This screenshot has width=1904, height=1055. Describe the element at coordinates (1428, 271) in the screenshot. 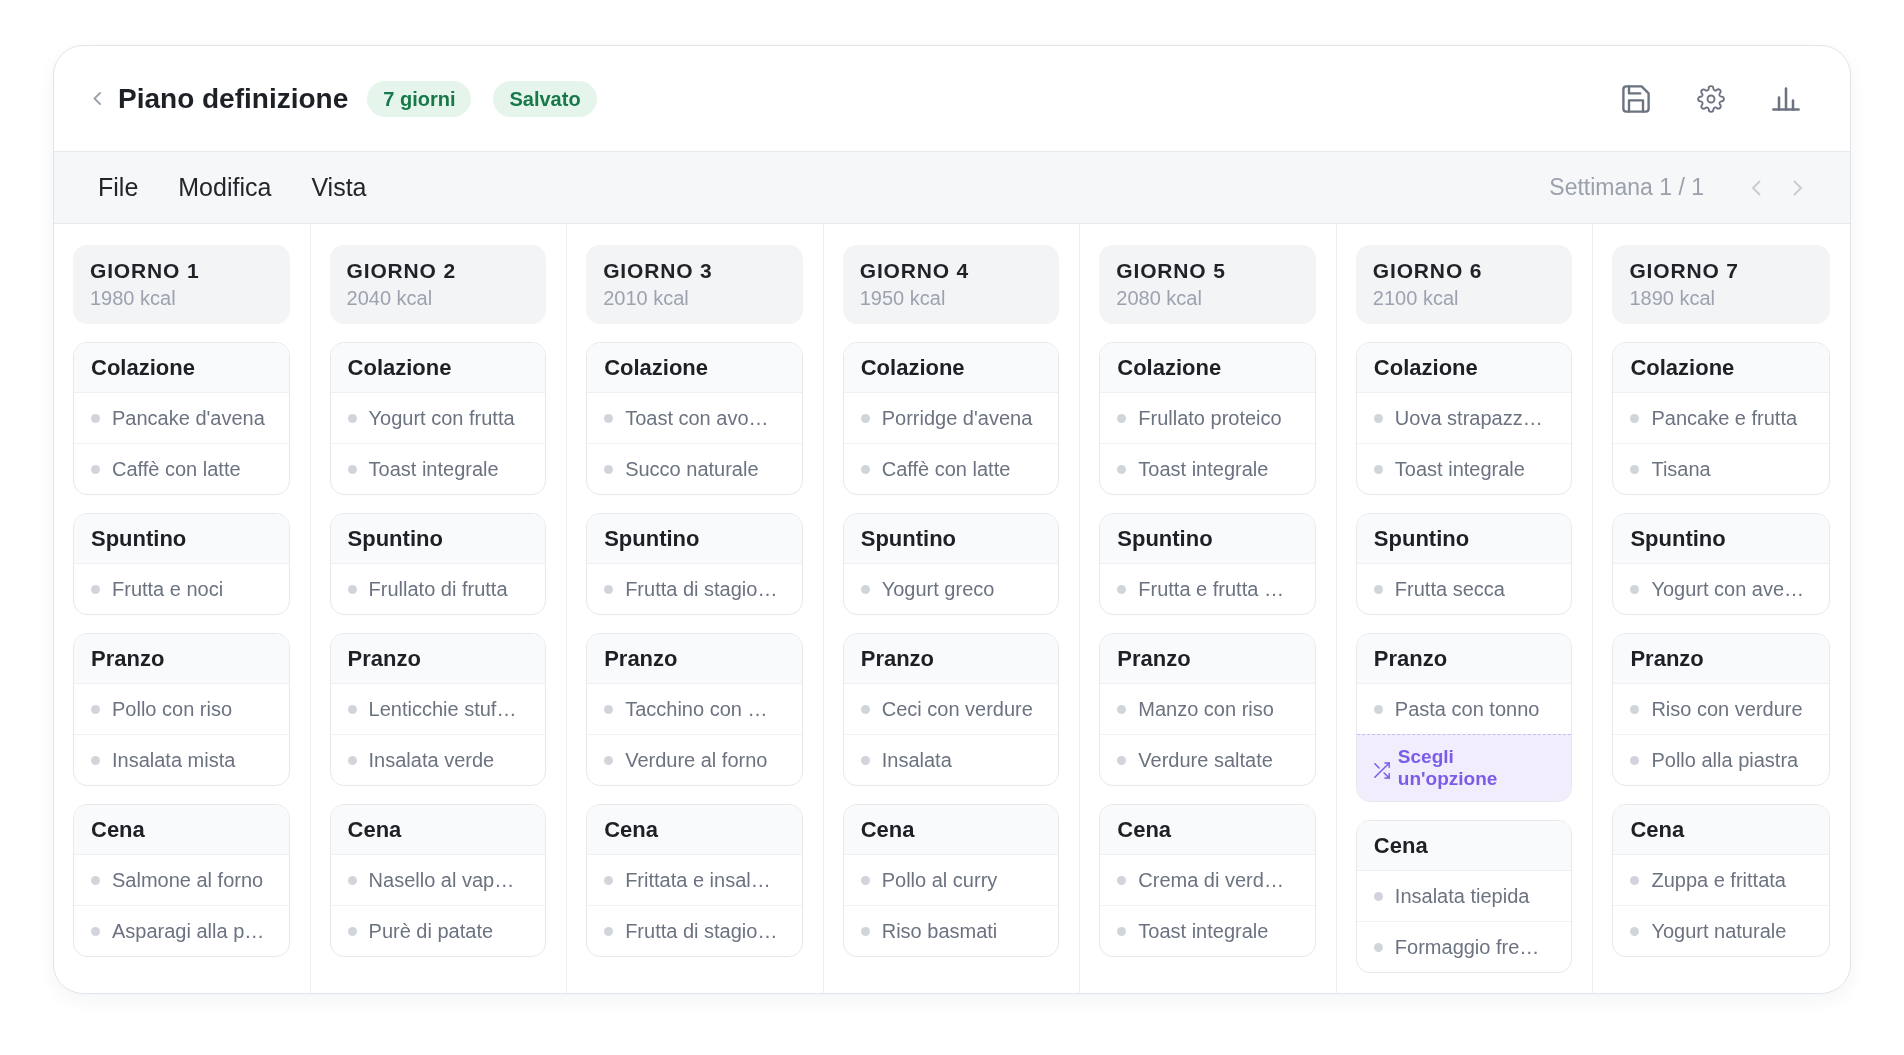

I see `day-title: GIORNO 6` at that location.